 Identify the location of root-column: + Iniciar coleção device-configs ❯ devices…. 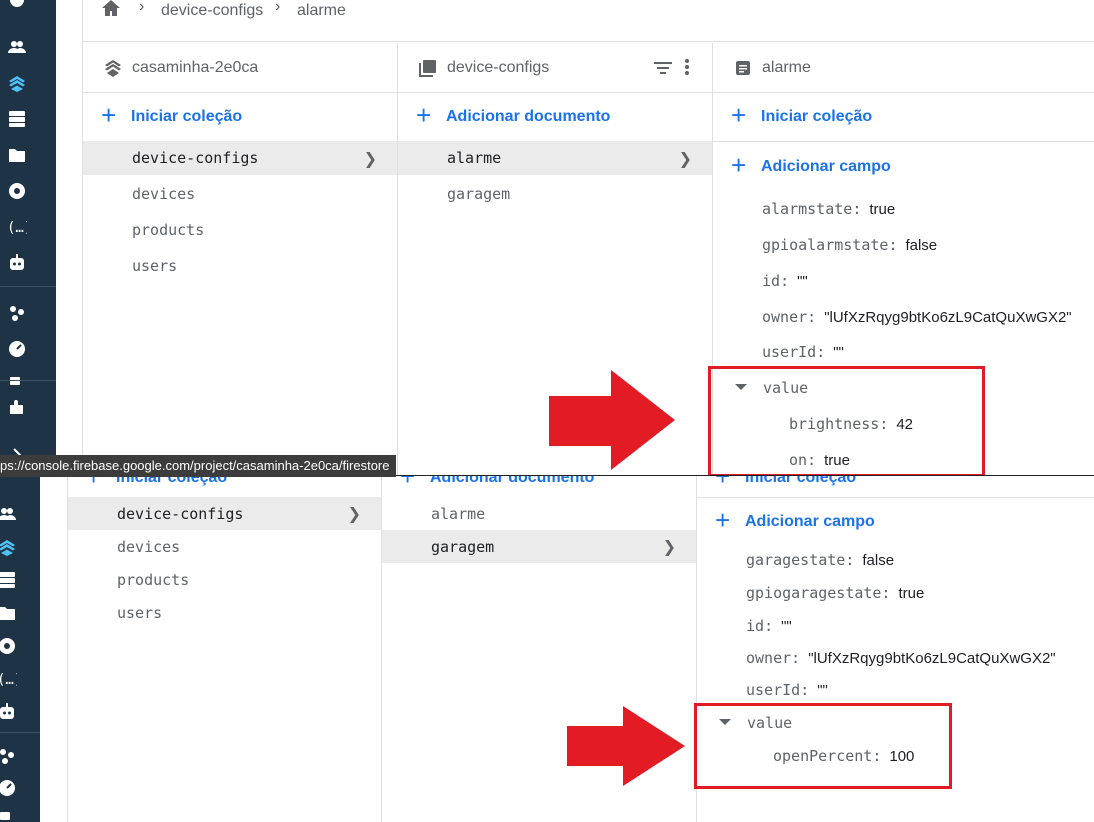
(224, 648).